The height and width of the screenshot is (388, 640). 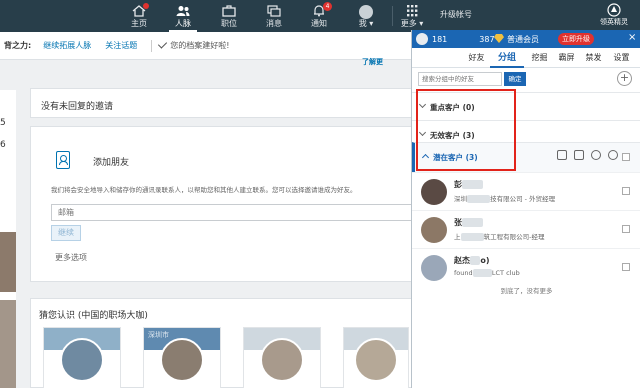 What do you see at coordinates (593, 58) in the screenshot?
I see `tab-block: 禁发` at bounding box center [593, 58].